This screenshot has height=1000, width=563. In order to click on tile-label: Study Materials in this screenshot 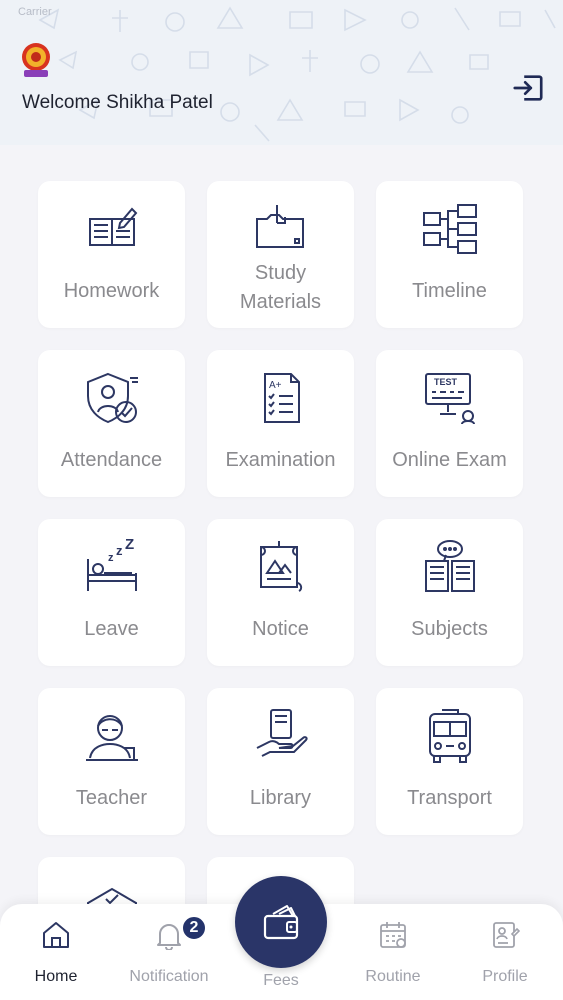, I will do `click(280, 288)`.